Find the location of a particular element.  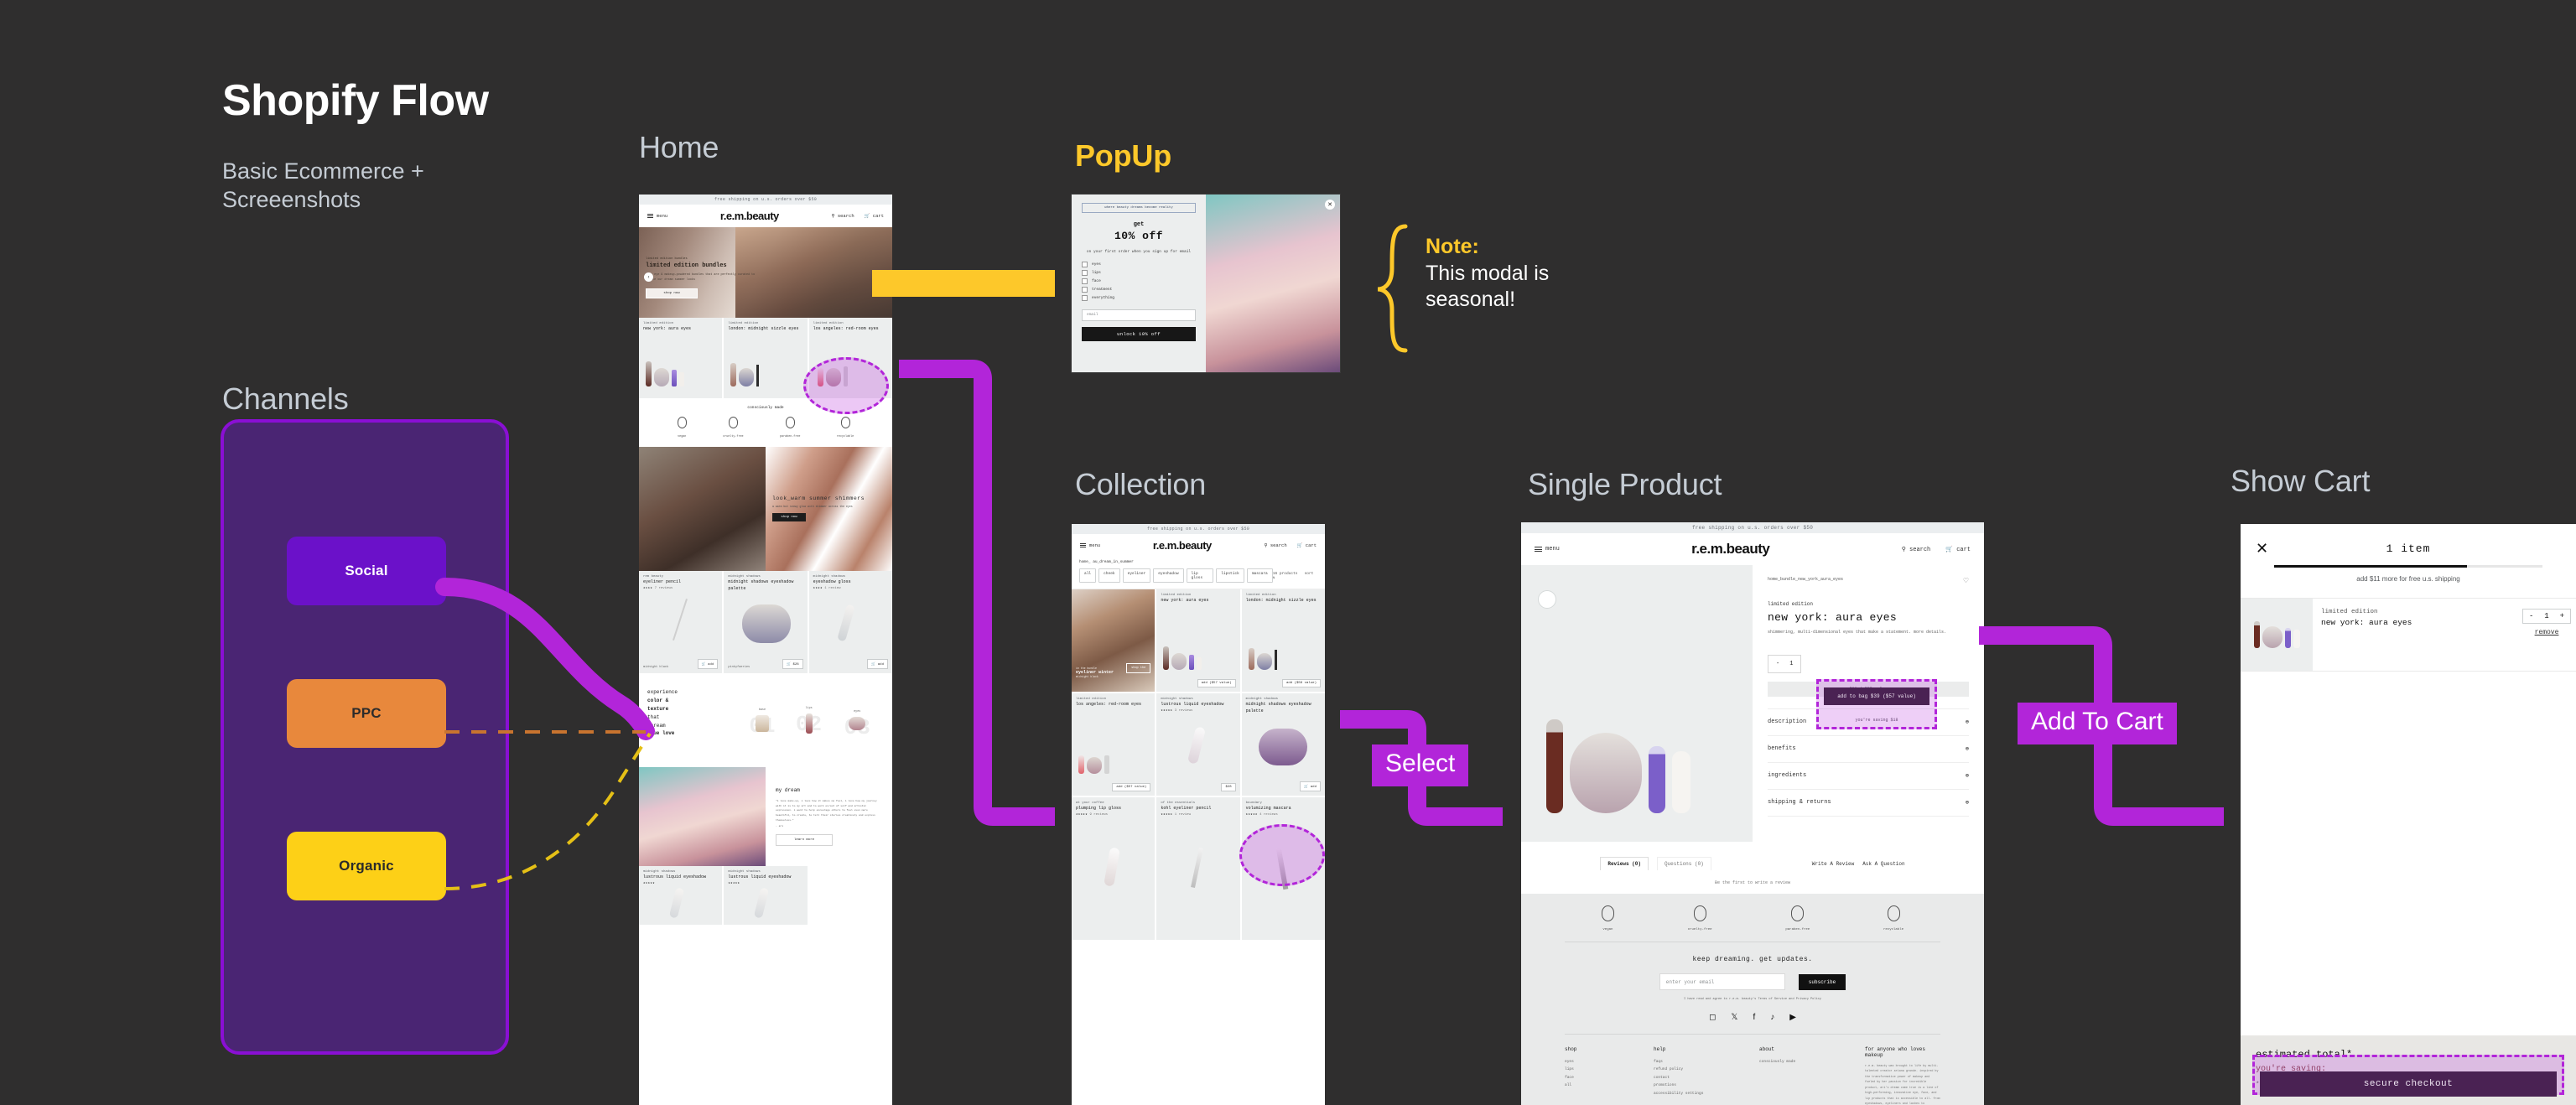

badge-select: Select is located at coordinates (1420, 765).